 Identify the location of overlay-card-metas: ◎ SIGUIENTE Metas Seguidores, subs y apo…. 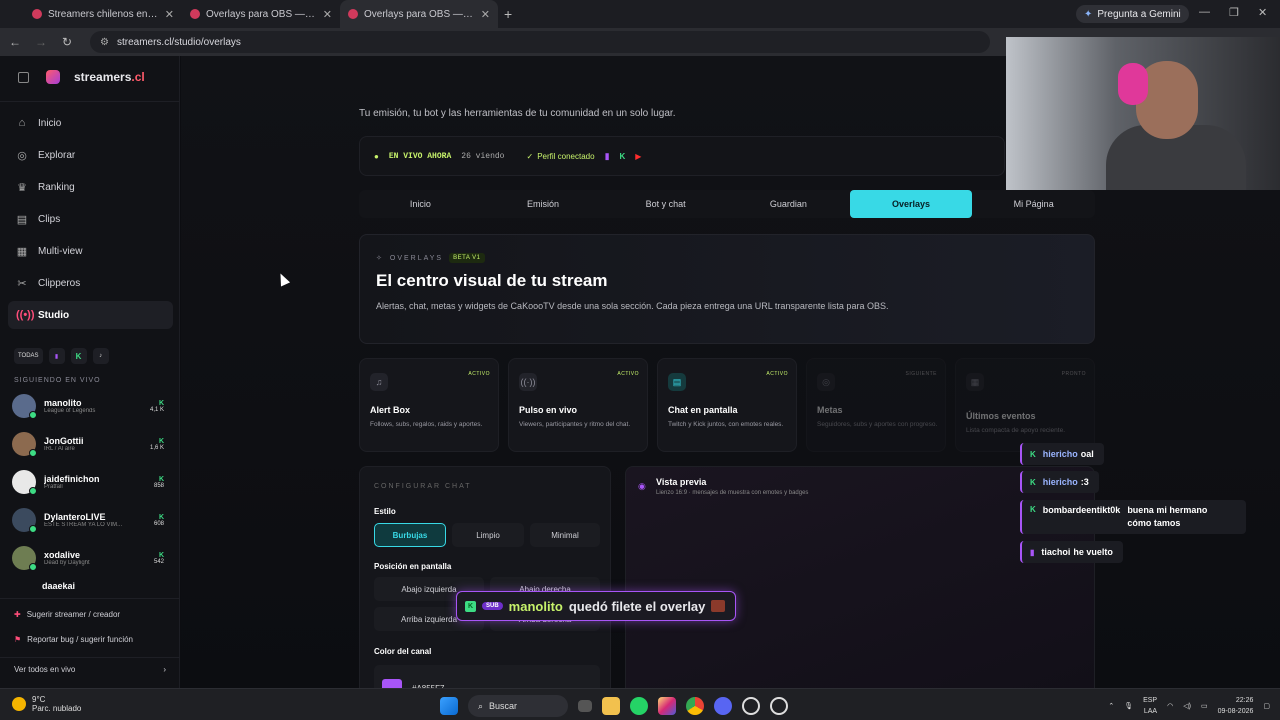
(876, 405).